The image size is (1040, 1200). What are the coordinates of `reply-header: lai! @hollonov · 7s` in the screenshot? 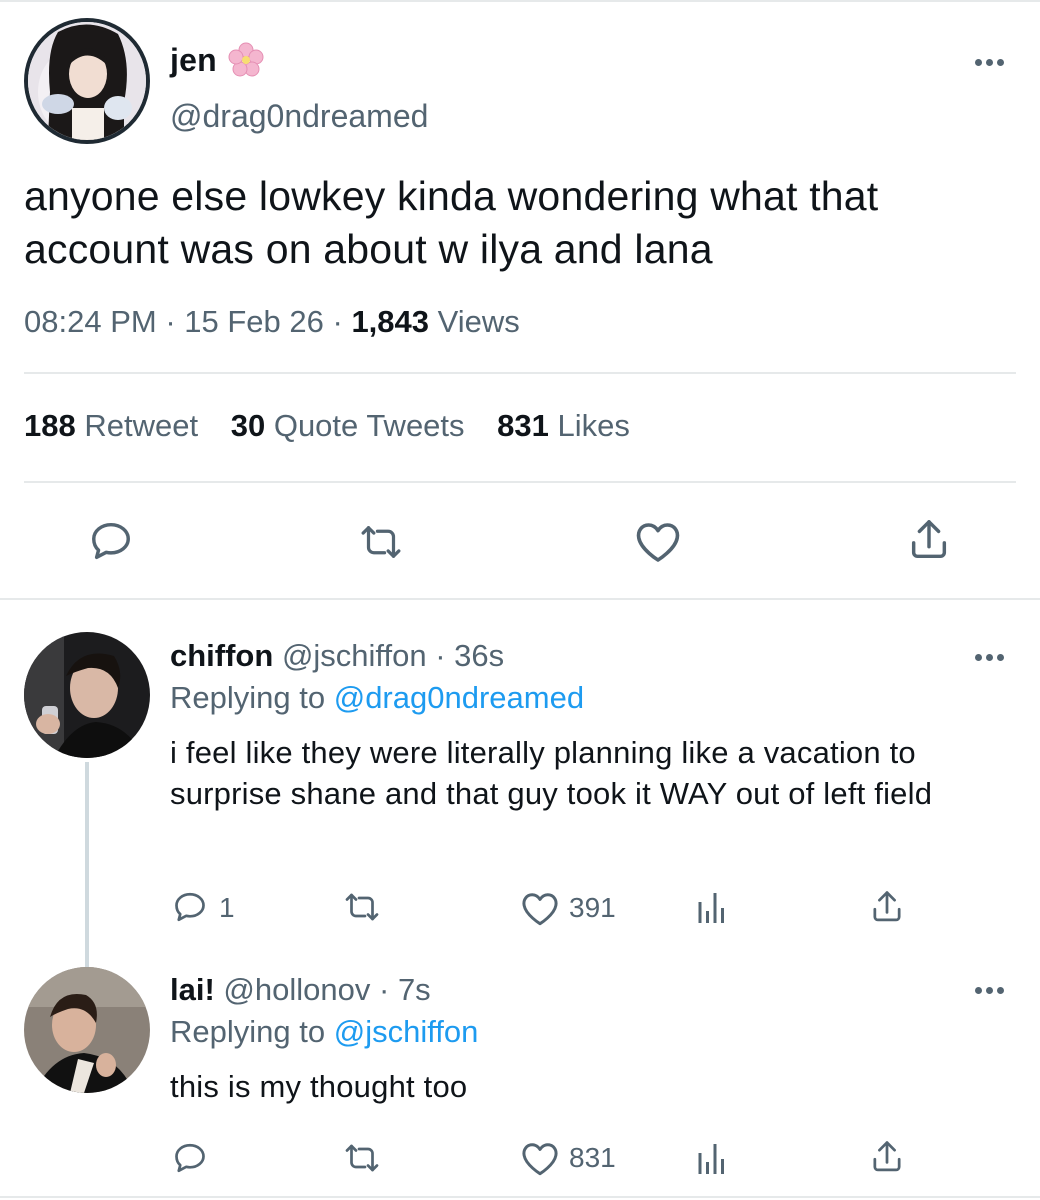 It's located at (300, 989).